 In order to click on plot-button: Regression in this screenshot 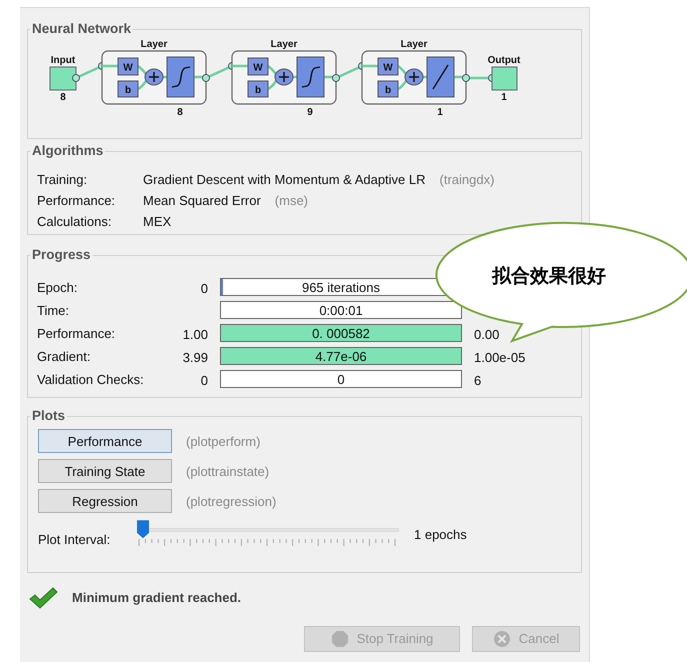, I will do `click(105, 501)`.